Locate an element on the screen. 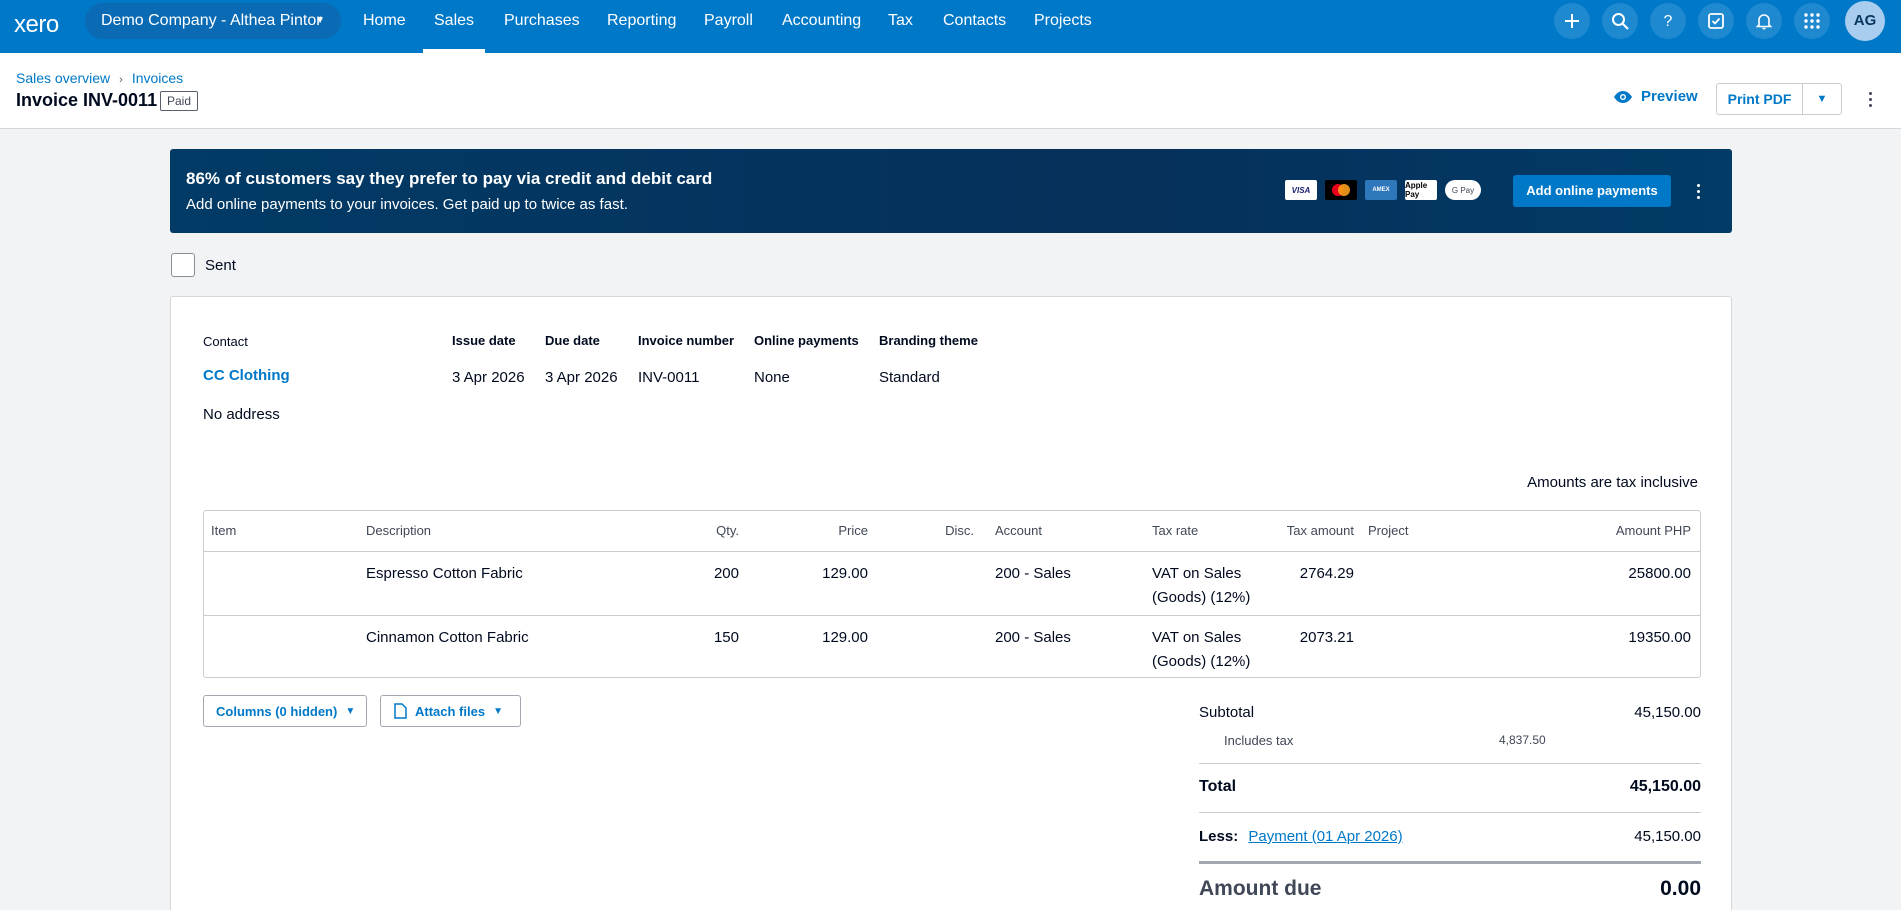 The width and height of the screenshot is (1901, 910). nav-purchases: Purchases is located at coordinates (542, 26).